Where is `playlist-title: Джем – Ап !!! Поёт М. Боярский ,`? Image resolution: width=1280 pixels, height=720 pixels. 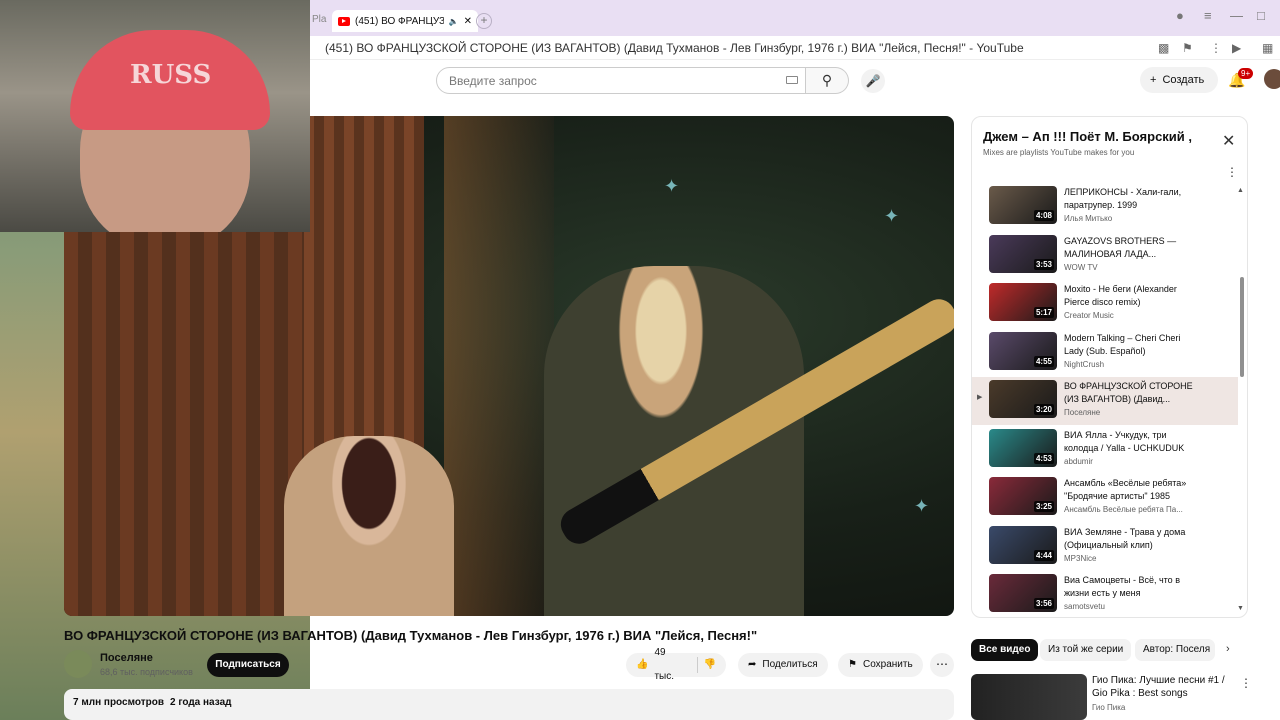 playlist-title: Джем – Ап !!! Поёт М. Боярский , is located at coordinates (1087, 136).